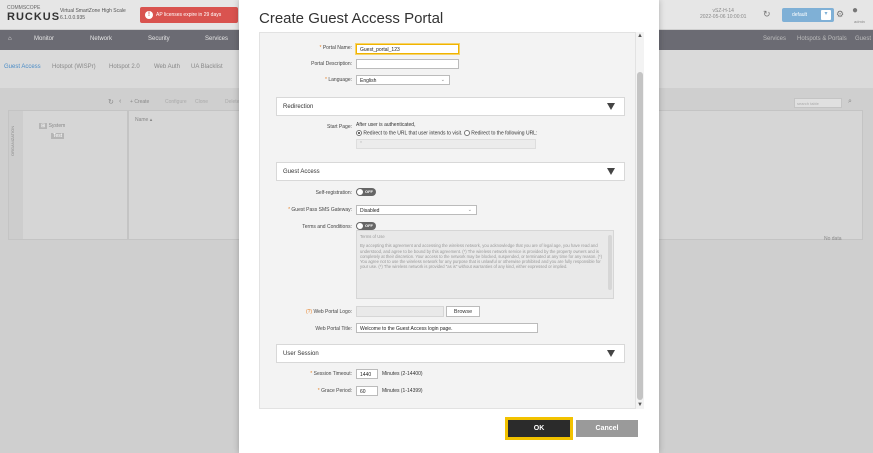  What do you see at coordinates (403, 80) in the screenshot?
I see `language-select: English ⌄` at bounding box center [403, 80].